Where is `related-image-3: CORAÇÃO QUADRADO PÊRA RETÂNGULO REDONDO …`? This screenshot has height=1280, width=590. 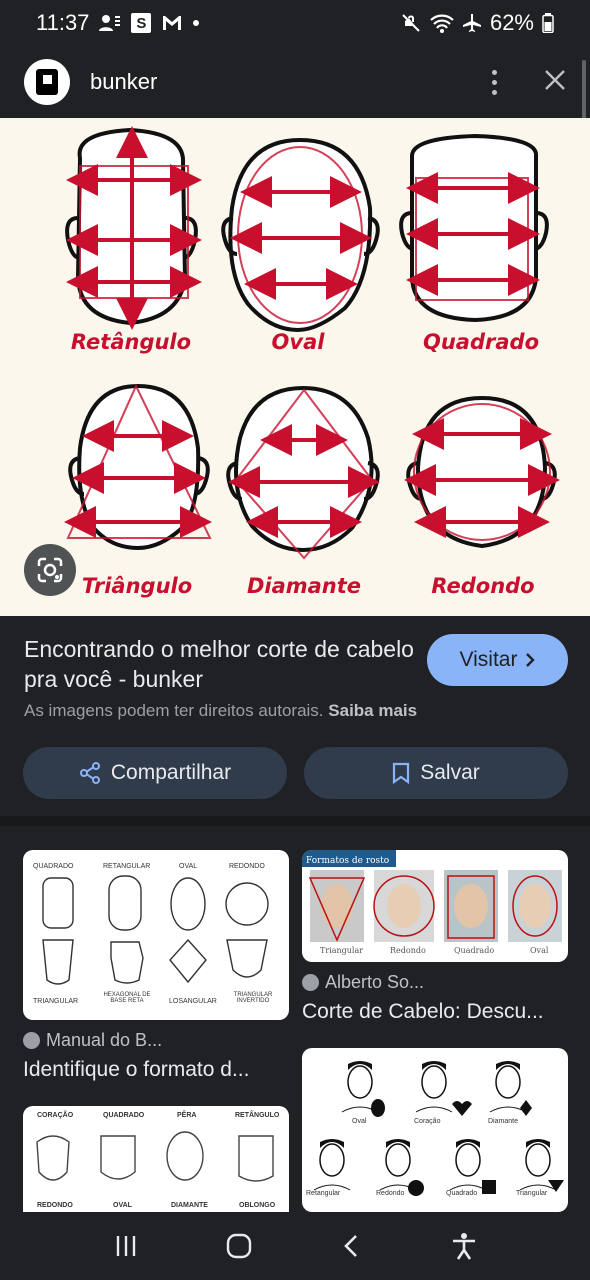
related-image-3: CORAÇÃO QUADRADO PÊRA RETÂNGULO REDONDO … is located at coordinates (156, 1159).